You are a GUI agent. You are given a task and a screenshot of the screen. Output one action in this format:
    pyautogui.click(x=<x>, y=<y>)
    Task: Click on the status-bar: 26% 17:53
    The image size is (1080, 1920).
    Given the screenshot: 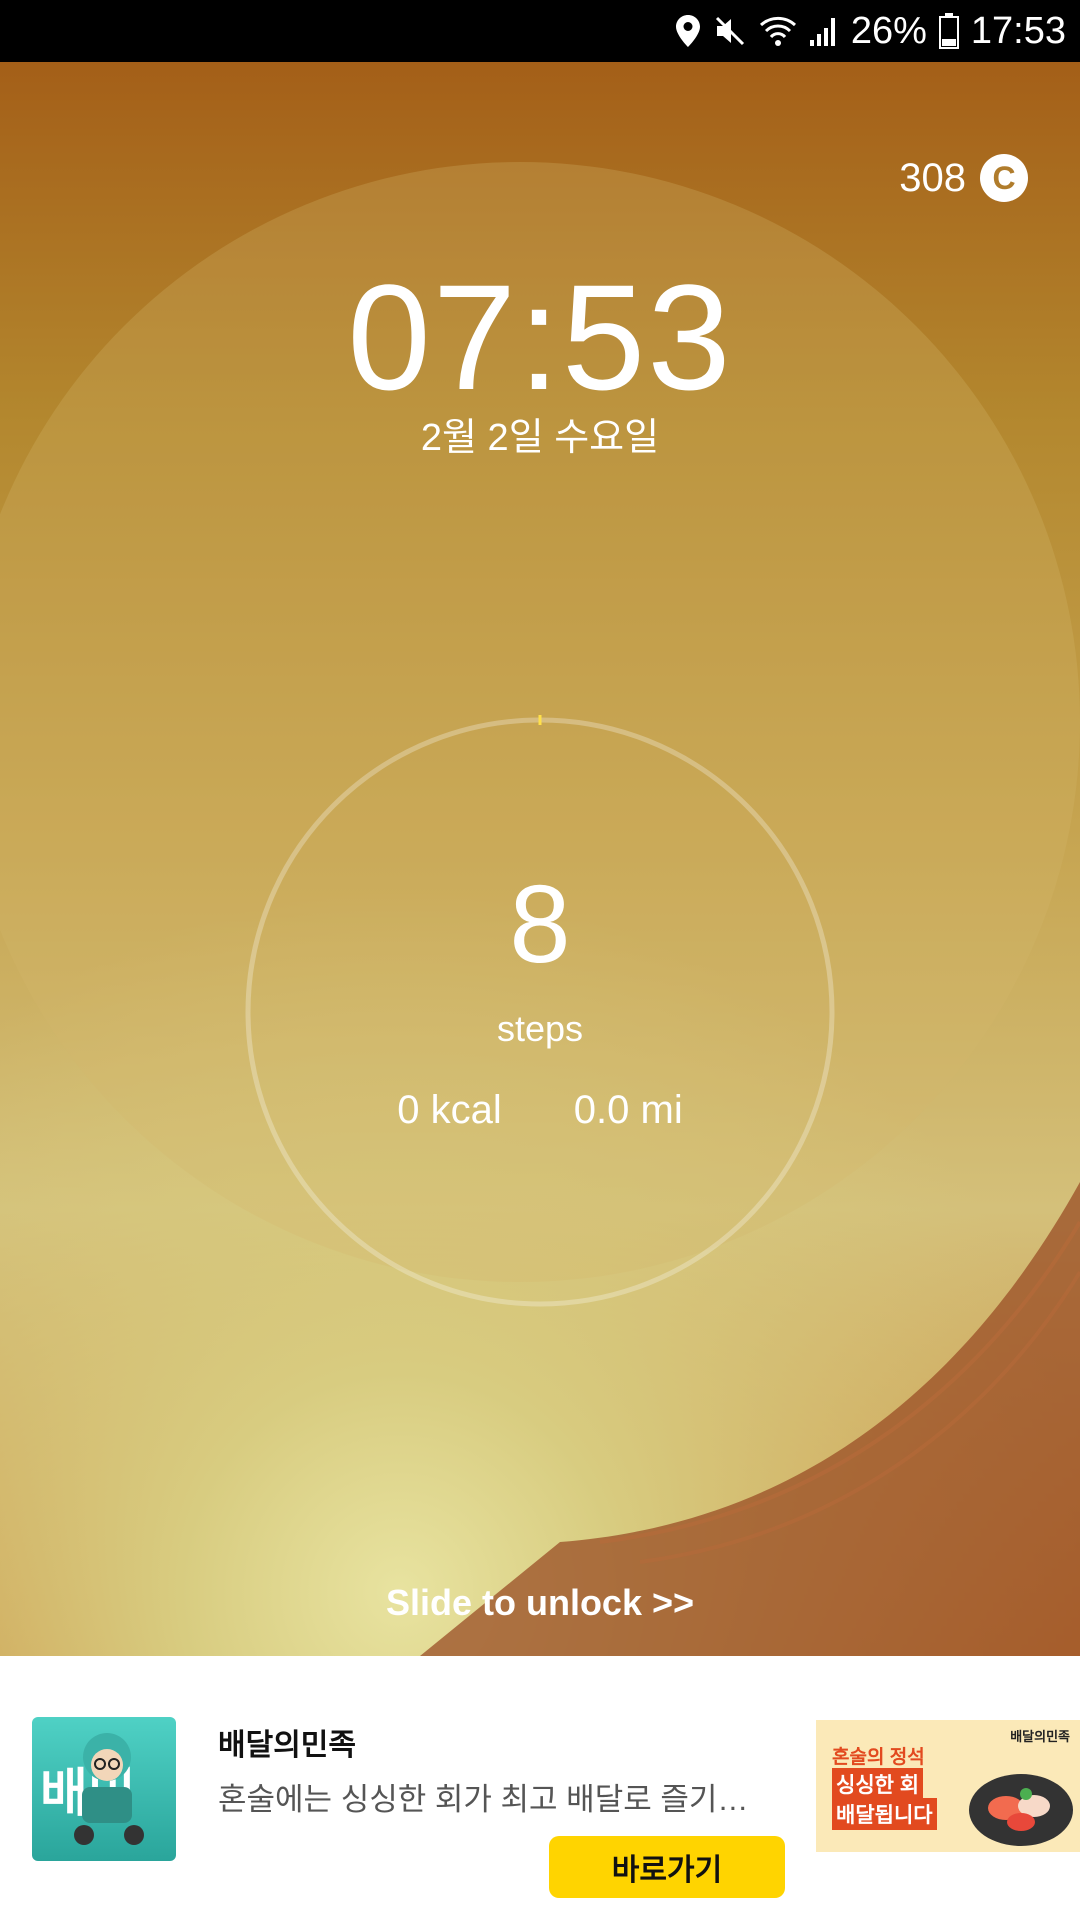 What is the action you would take?
    pyautogui.click(x=540, y=31)
    